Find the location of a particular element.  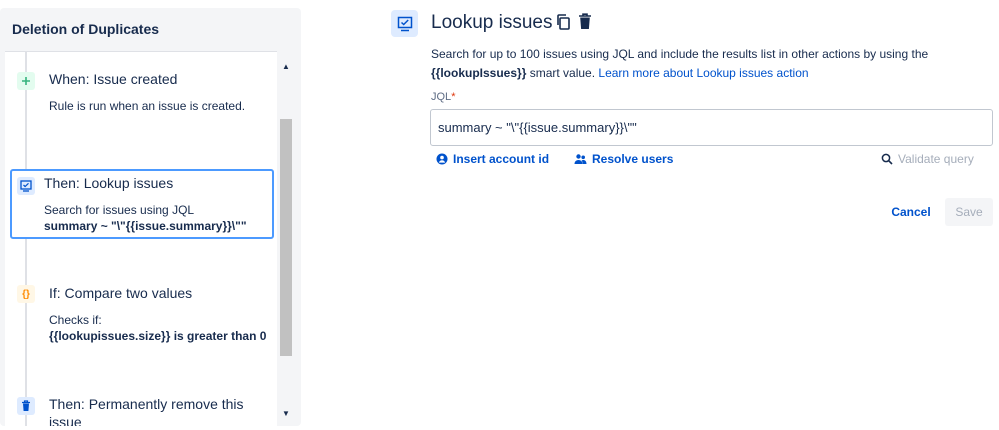

validate-query-label: Validate query is located at coordinates (936, 159).